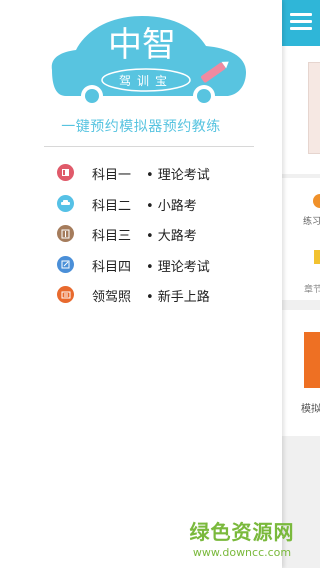 The height and width of the screenshot is (568, 320). Describe the element at coordinates (141, 204) in the screenshot. I see `menu-item-subject-2: 科目二 • 小路考` at that location.